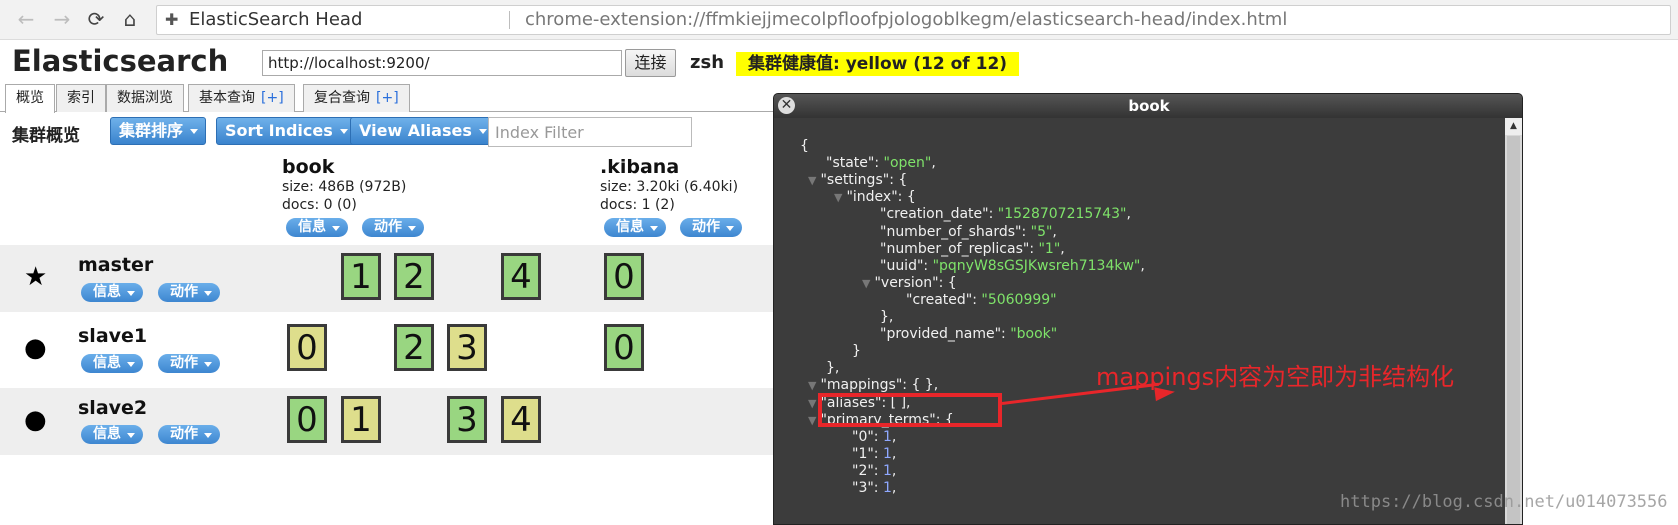 The height and width of the screenshot is (525, 1678). I want to click on tab-browser: 数据浏览, so click(145, 98).